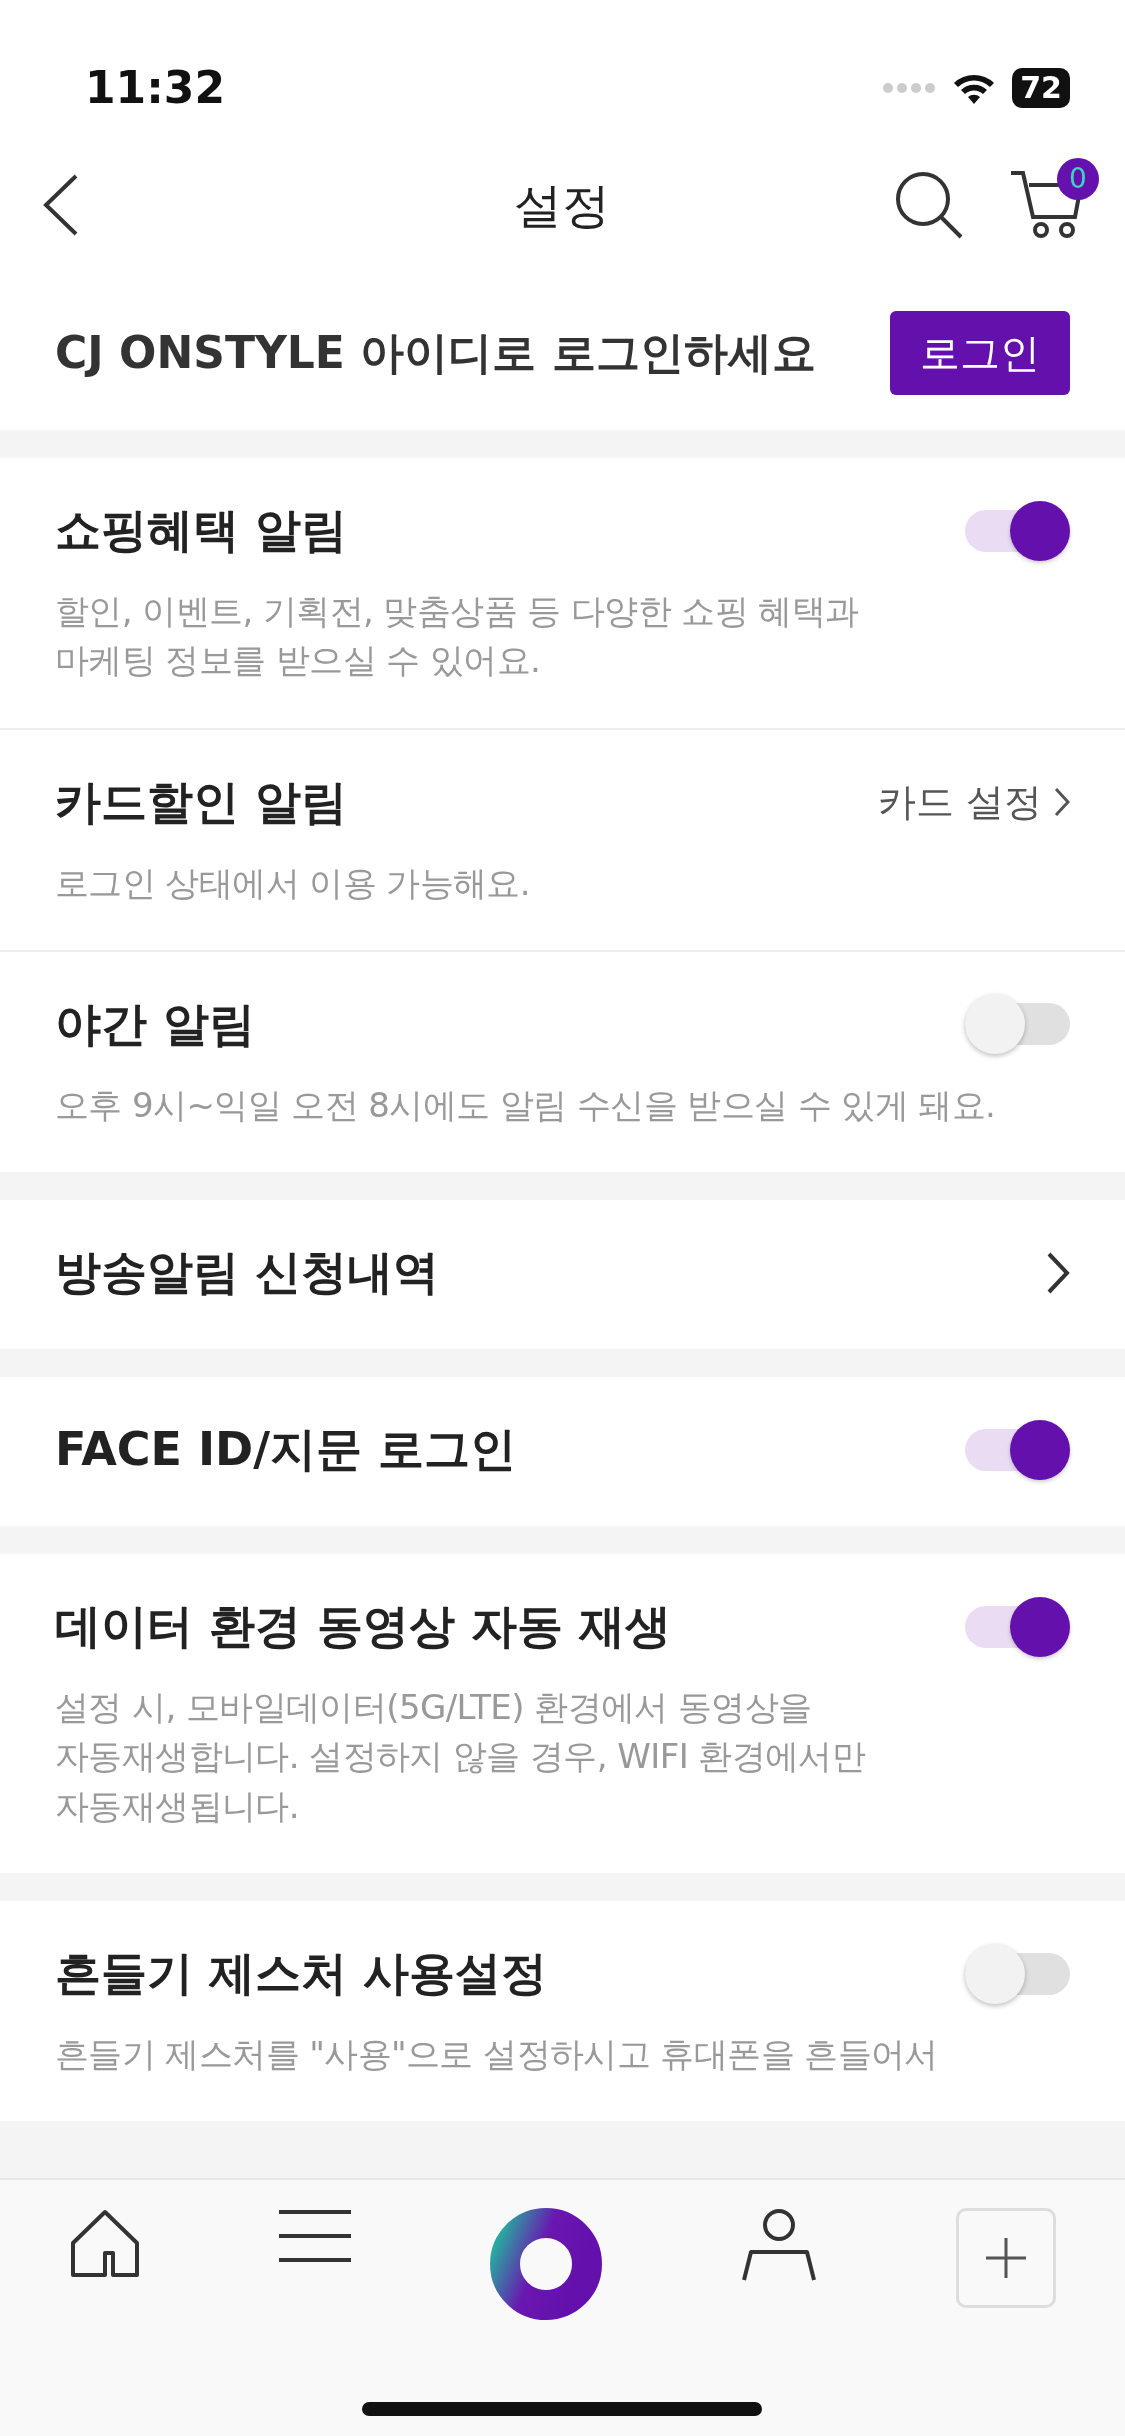 This screenshot has height=2436, width=1125. I want to click on login-prompt: CJ ONSTYLE 아이디로 로그인하세요, so click(435, 352).